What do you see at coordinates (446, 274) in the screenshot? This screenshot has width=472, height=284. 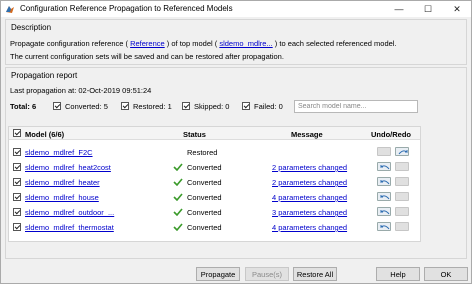 I see `ok-button: OK` at bounding box center [446, 274].